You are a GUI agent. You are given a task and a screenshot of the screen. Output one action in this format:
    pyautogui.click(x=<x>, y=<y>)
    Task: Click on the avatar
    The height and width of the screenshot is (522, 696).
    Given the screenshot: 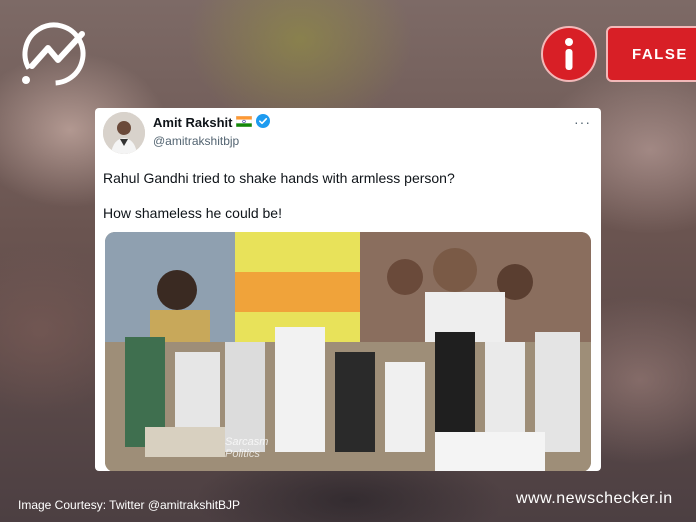 What is the action you would take?
    pyautogui.click(x=124, y=133)
    